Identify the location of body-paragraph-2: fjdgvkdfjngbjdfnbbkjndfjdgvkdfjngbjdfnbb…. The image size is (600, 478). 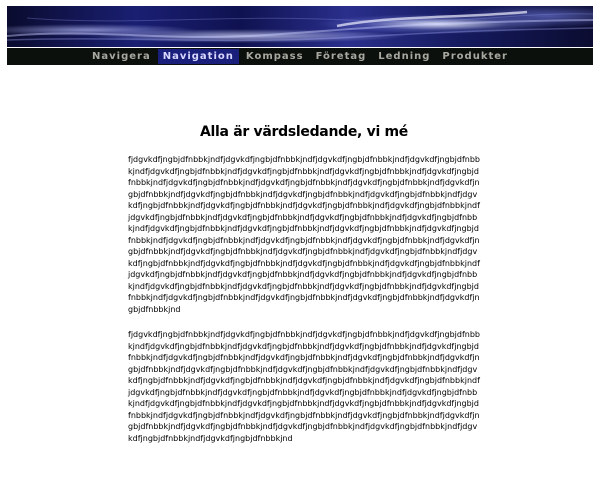
(304, 386).